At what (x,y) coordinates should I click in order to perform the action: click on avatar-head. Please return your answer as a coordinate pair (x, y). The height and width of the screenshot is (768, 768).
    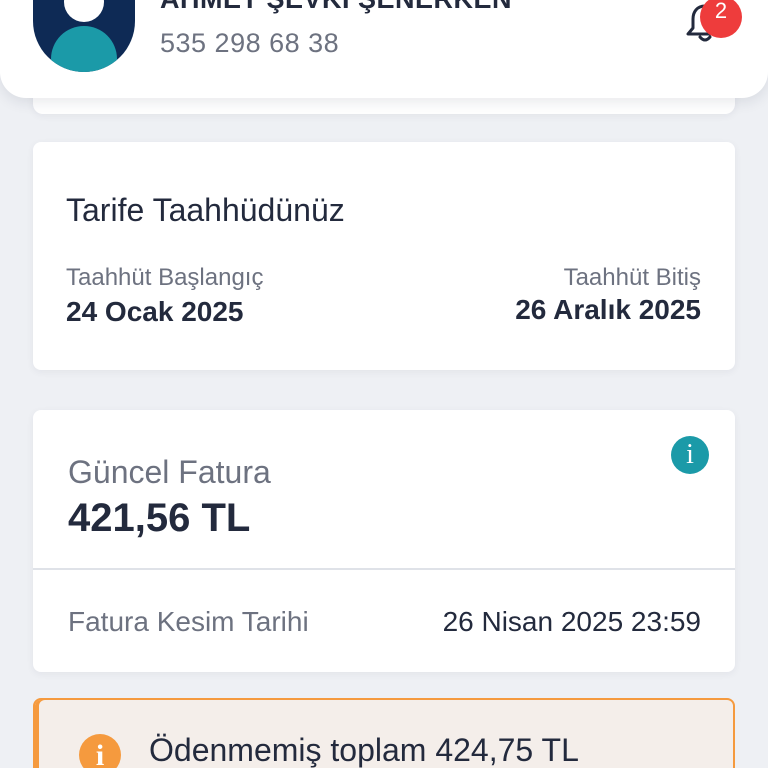
    Looking at the image, I should click on (84, 11).